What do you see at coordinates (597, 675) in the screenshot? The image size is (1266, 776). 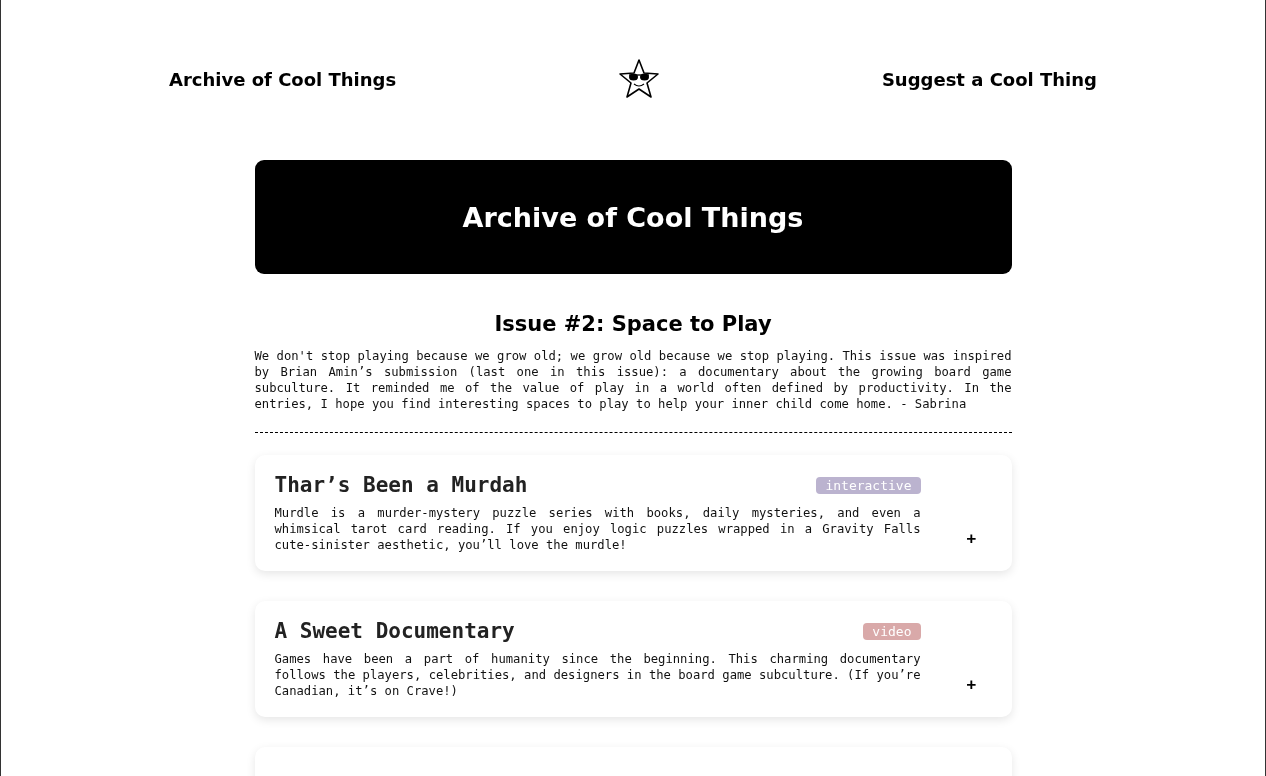 I see `entry-description: Games have been a part of humanity since the beginning. This charming documentary follows the players, celebrities, and designers in the board game subculture. (If you’re Canadian, it’s on Crave!)` at bounding box center [597, 675].